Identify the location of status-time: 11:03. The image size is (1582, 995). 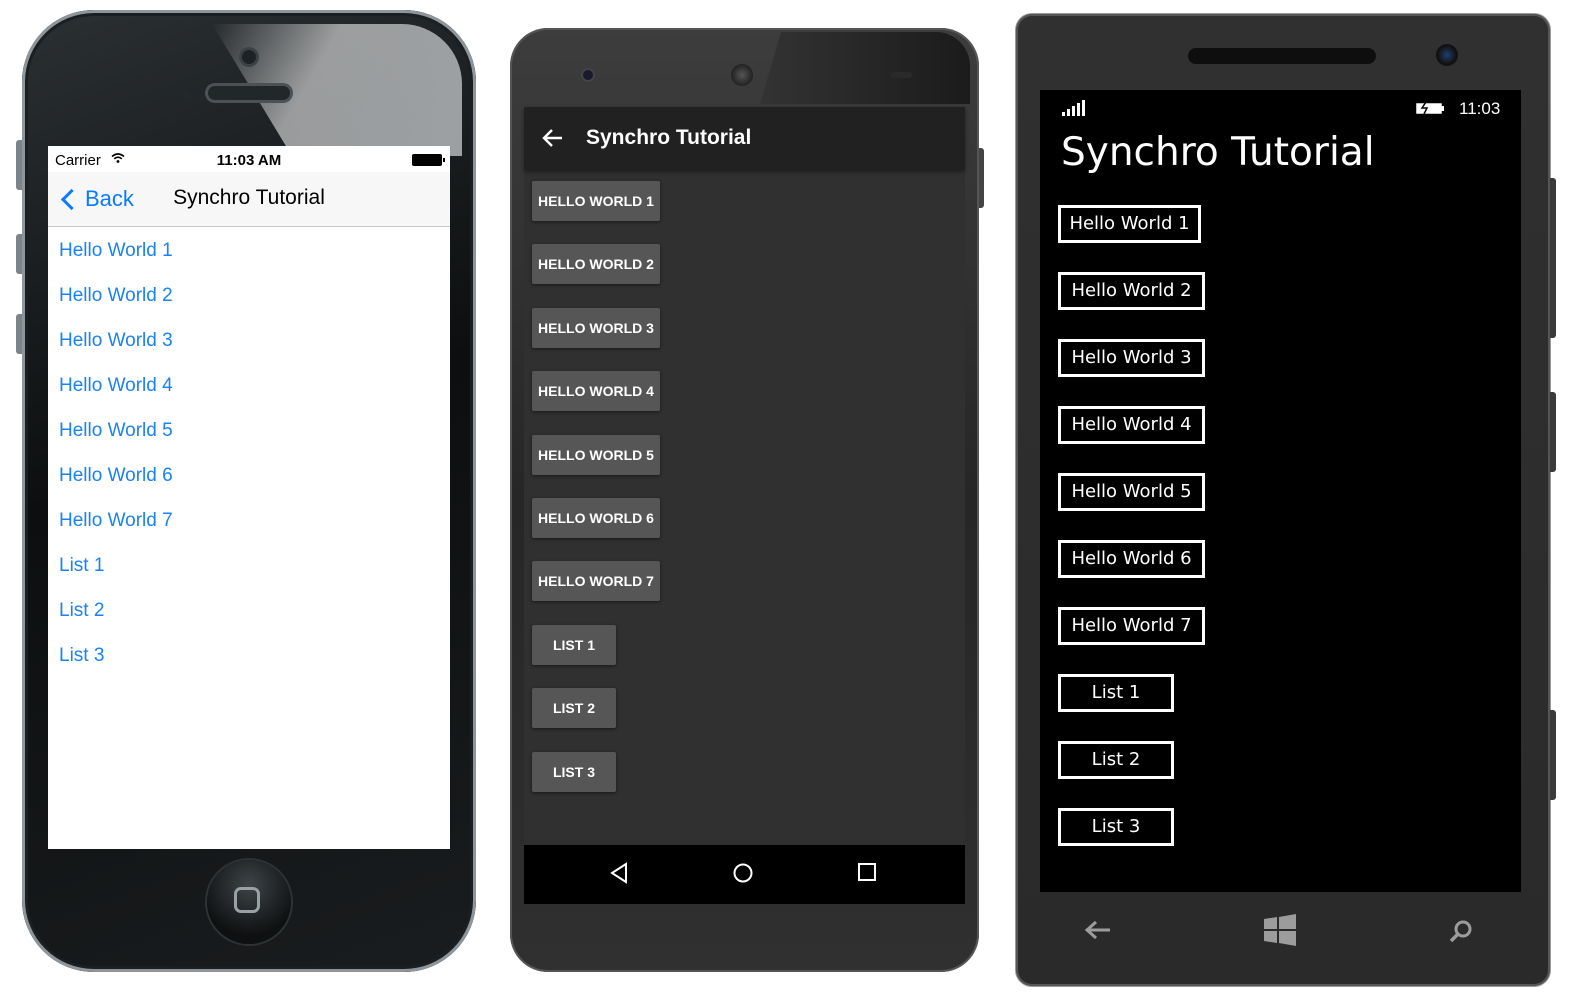
(1480, 108).